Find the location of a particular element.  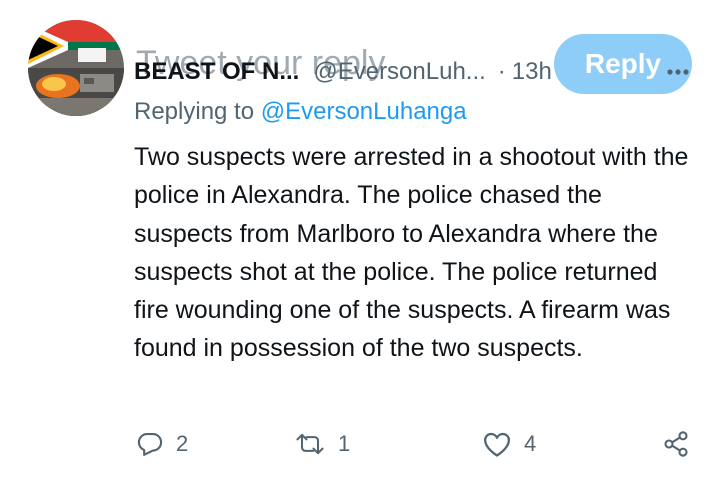

tweet-header: BEAST OF N... @EversonLuh... · 13h is located at coordinates (414, 72).